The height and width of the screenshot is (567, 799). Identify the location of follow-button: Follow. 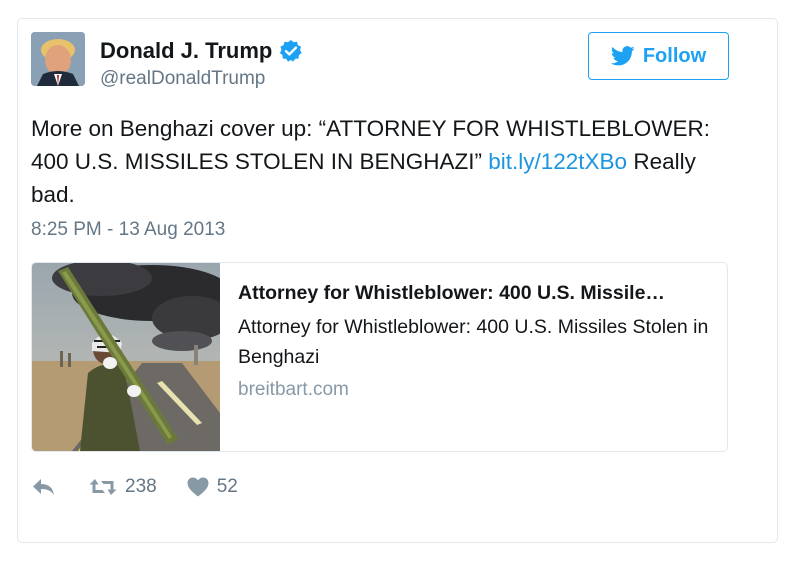
(658, 56).